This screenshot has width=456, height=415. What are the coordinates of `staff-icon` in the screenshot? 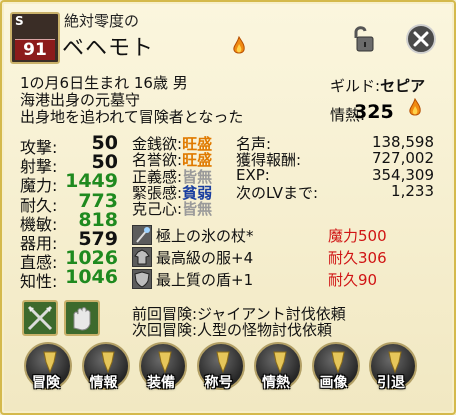 It's located at (142, 235).